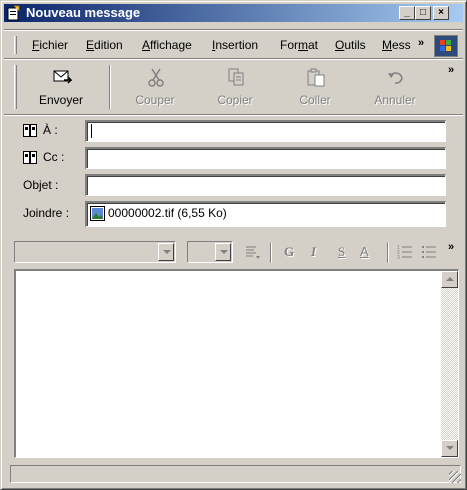 The width and height of the screenshot is (467, 490). Describe the element at coordinates (265, 131) in the screenshot. I see `to-field` at that location.